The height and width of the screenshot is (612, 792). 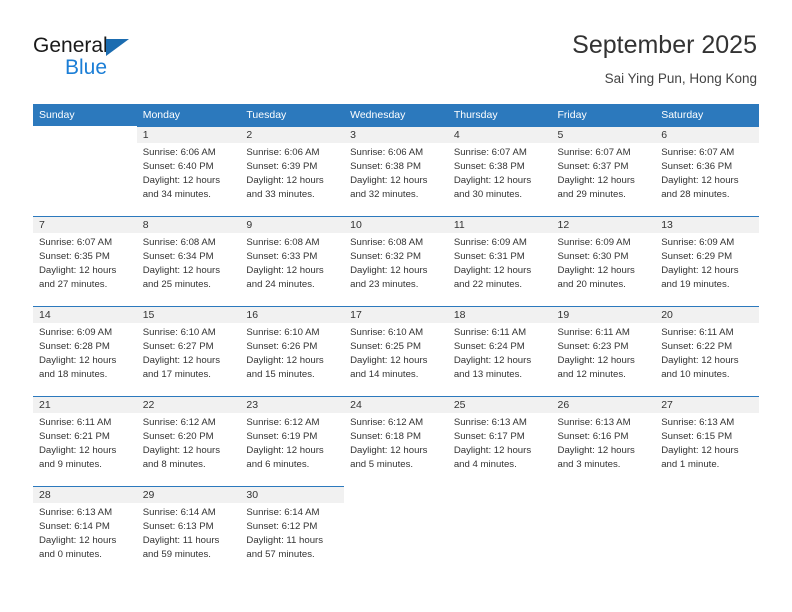 I want to click on day-cell-inner, so click(x=707, y=531).